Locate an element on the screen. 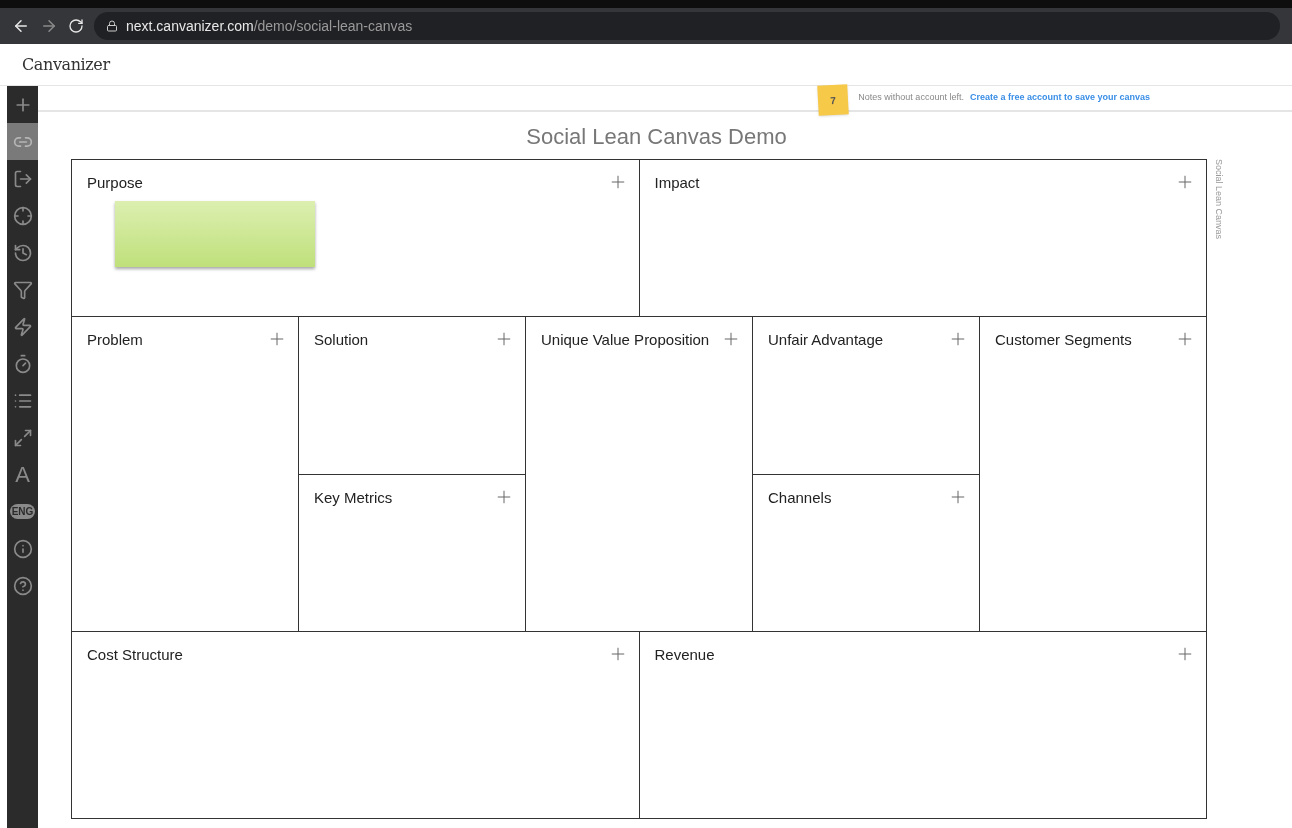  logo: Canvanizer is located at coordinates (66, 64).